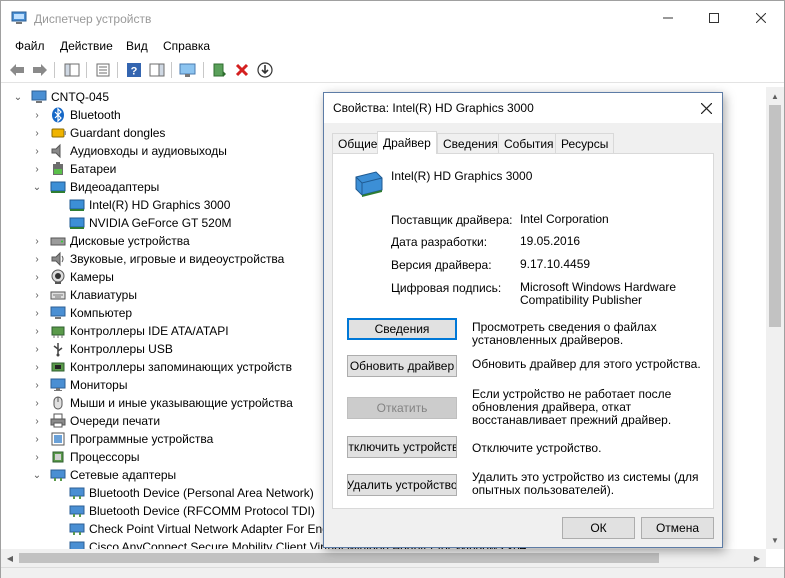 The width and height of the screenshot is (785, 578). I want to click on dialog-title-bar: Свойства: Intel(R) HD Graphics 3000, so click(523, 108).